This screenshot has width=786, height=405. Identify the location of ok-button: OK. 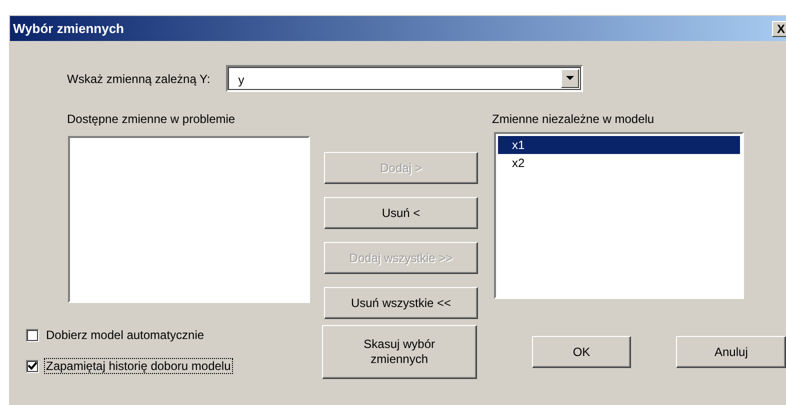
(582, 352).